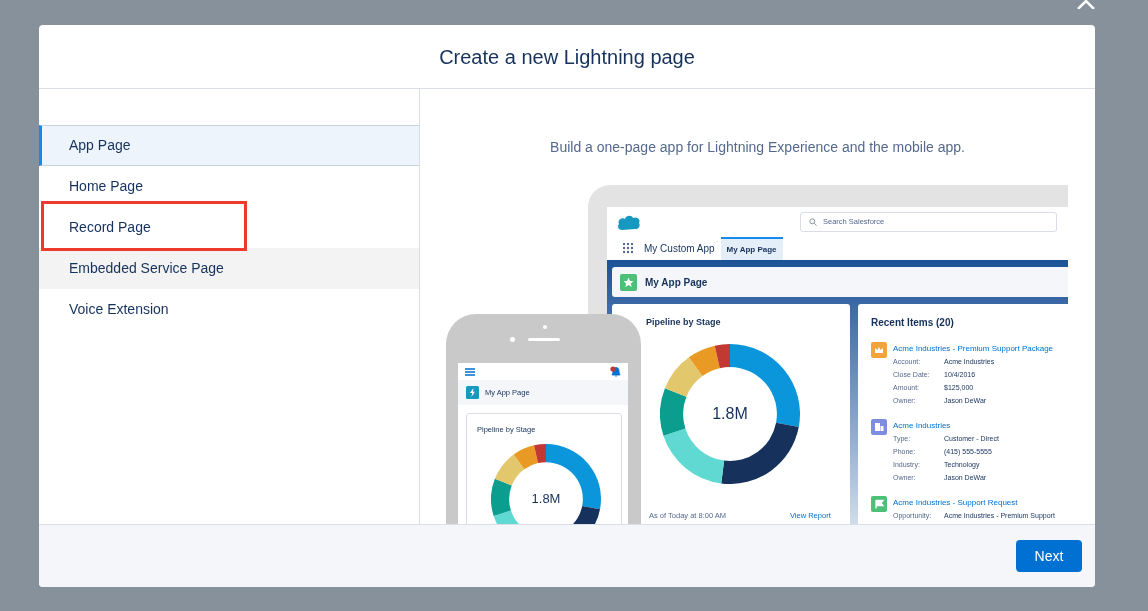 This screenshot has height=611, width=1148. Describe the element at coordinates (679, 249) in the screenshot. I see `app-name: My Custom App` at that location.